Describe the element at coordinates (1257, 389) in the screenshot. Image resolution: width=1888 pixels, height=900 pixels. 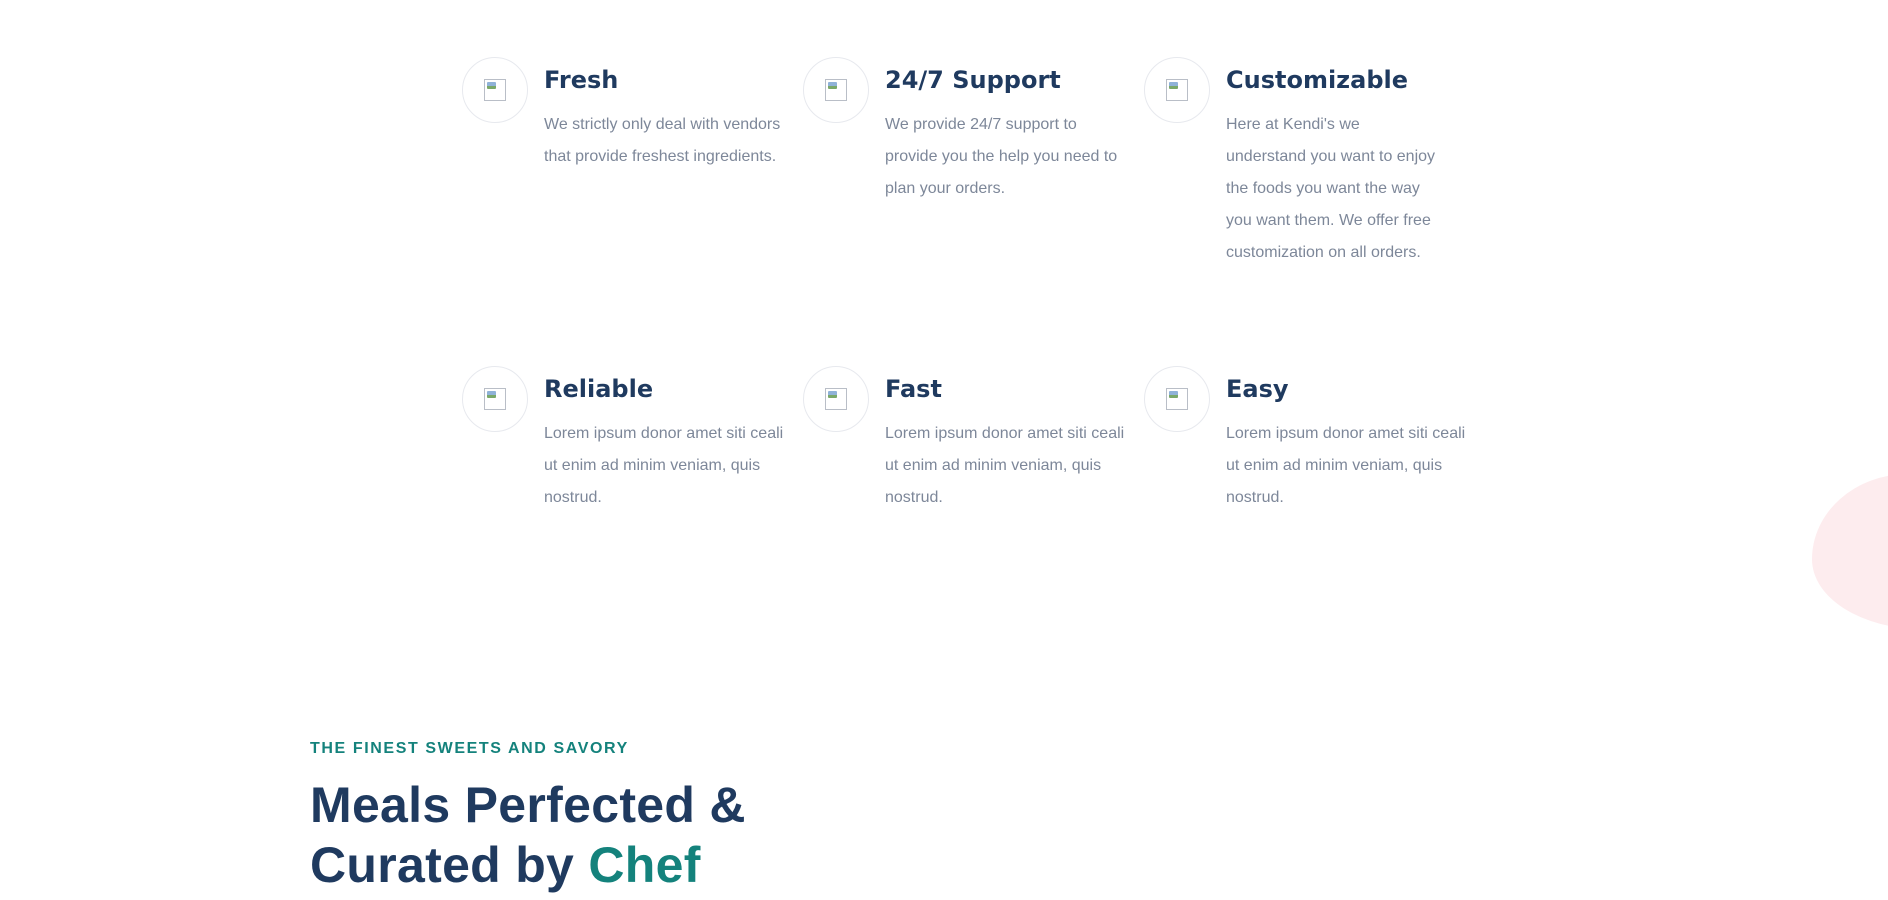
I see `feature-title: Easy` at that location.